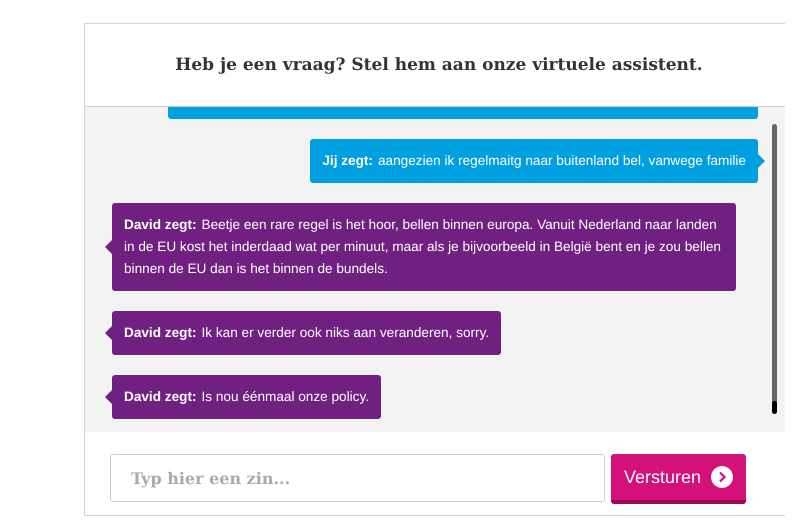  Describe the element at coordinates (722, 477) in the screenshot. I see `arrow-right-icon` at that location.